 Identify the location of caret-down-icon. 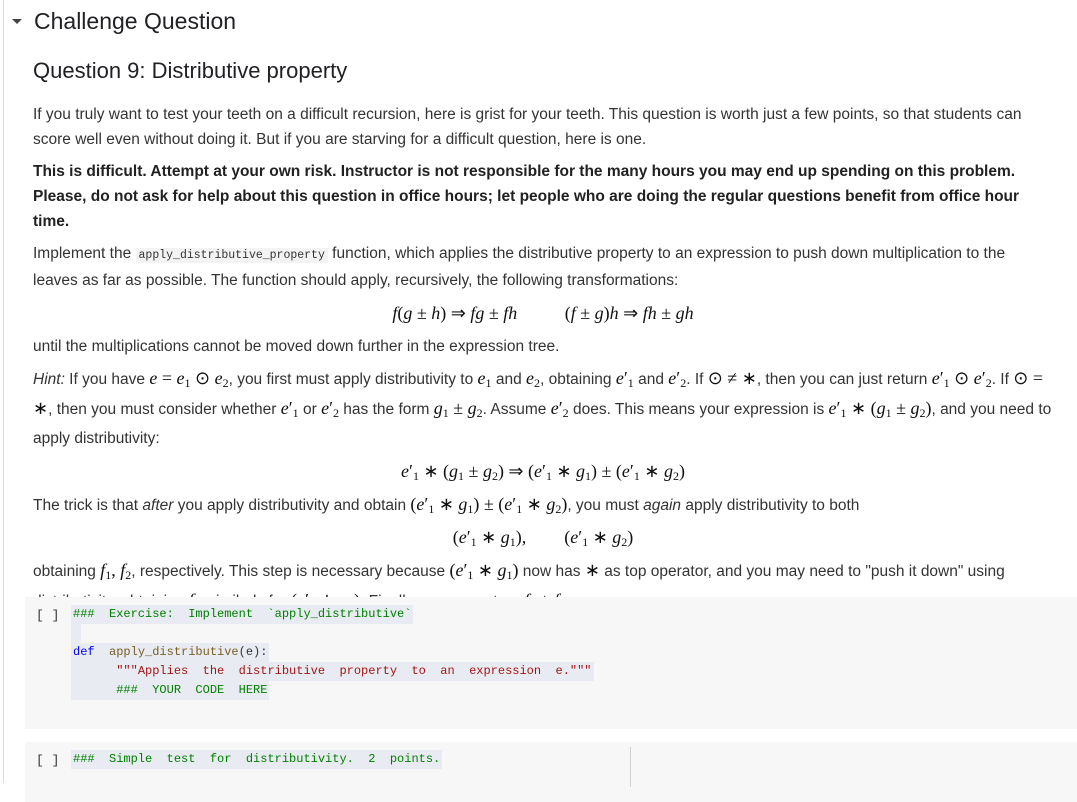
(17, 21).